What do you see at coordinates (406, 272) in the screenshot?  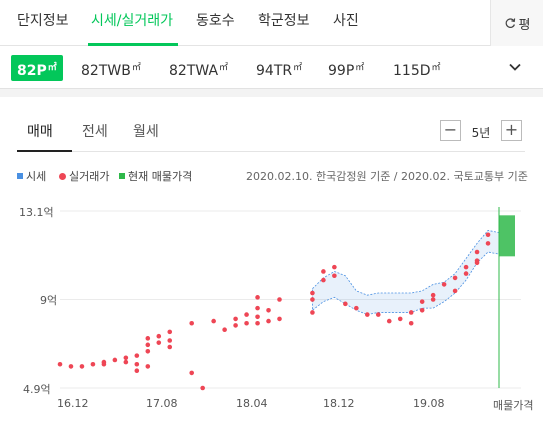 I see `market-price-band` at bounding box center [406, 272].